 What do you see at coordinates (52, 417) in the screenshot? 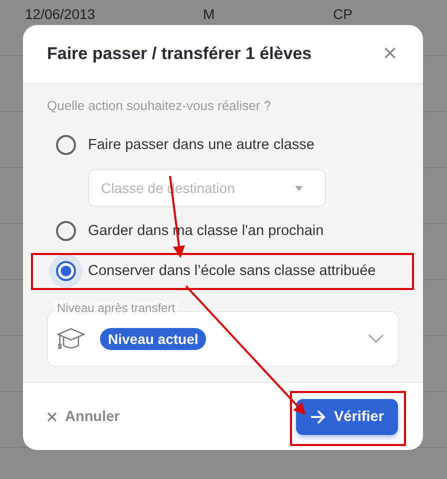
I see `close-icon` at bounding box center [52, 417].